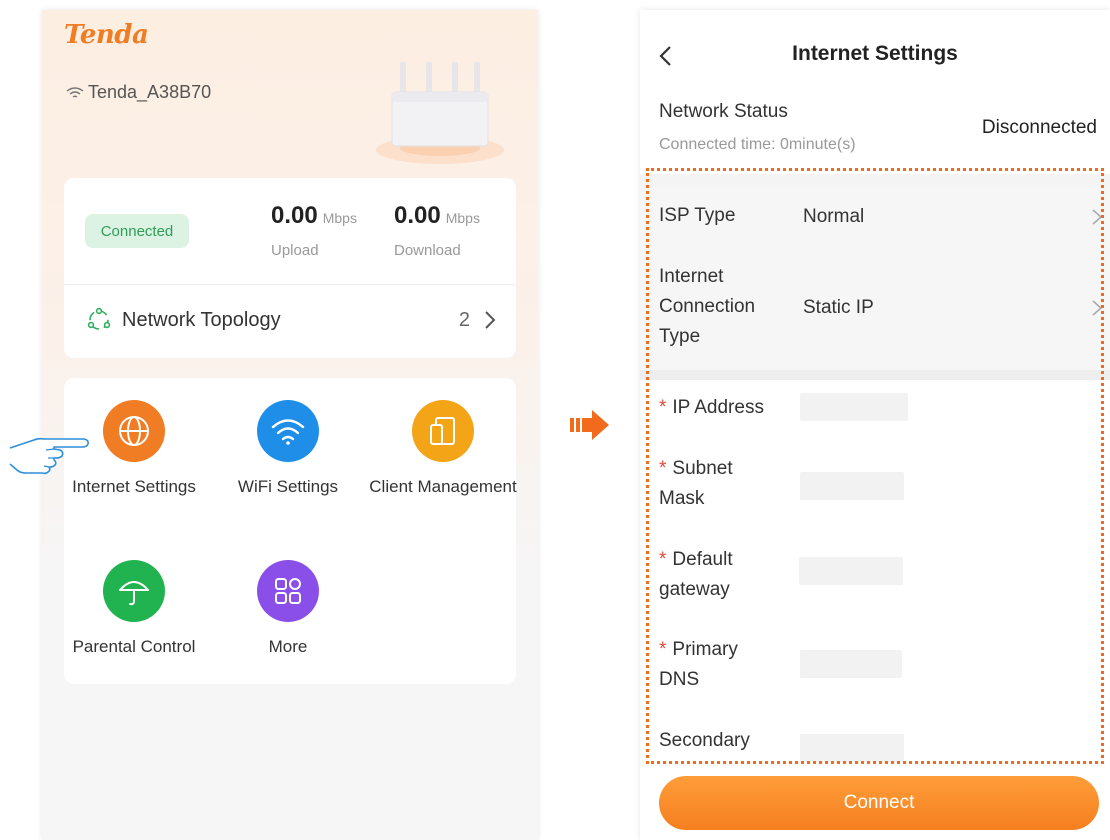 The height and width of the screenshot is (840, 1110). Describe the element at coordinates (134, 591) in the screenshot. I see `umbrella-icon` at that location.